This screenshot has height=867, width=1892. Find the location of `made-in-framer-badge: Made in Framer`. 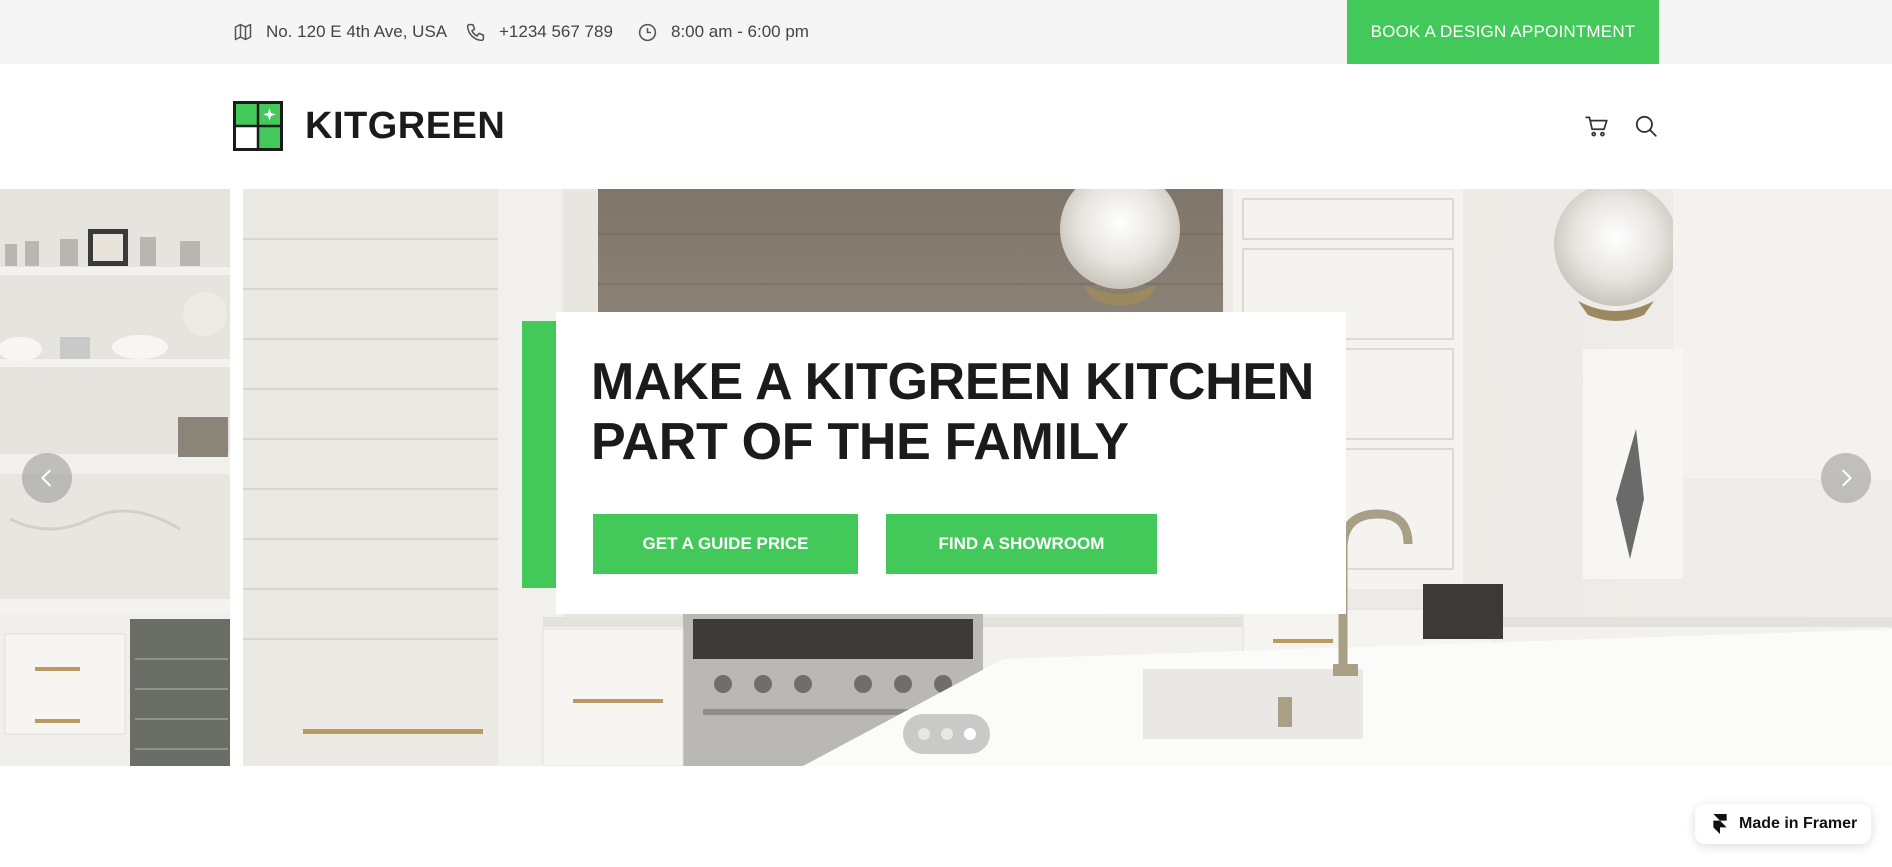

made-in-framer-badge: Made in Framer is located at coordinates (1783, 824).